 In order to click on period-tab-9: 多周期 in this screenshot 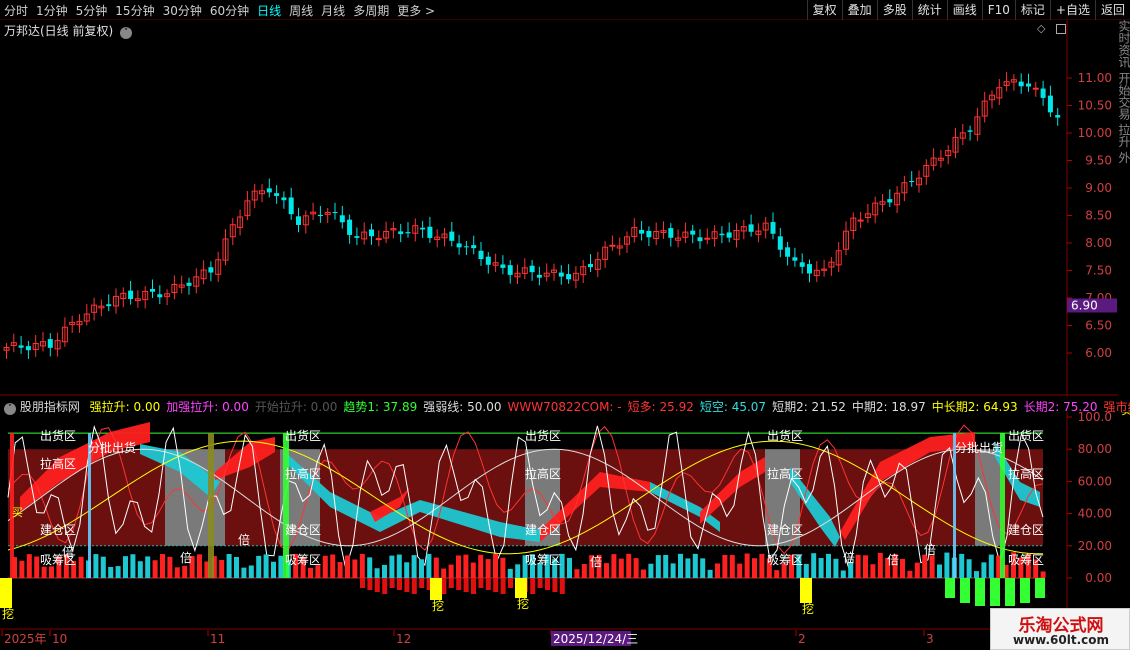, I will do `click(371, 11)`.